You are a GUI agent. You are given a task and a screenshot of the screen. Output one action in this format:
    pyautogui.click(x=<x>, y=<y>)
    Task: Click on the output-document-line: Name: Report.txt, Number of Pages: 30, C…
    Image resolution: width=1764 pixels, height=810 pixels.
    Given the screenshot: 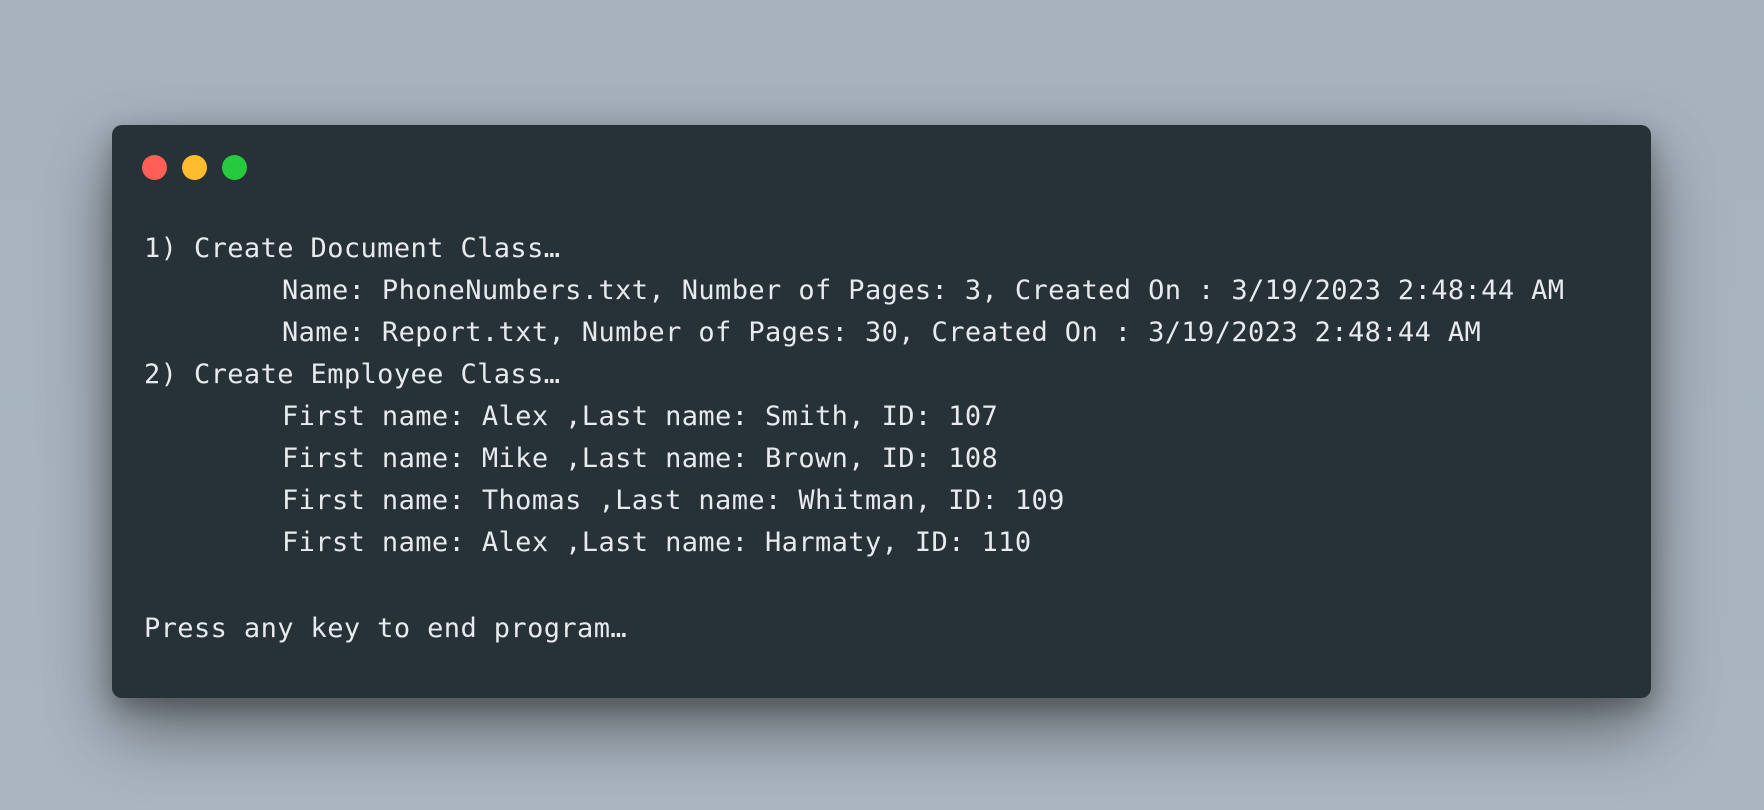 What is the action you would take?
    pyautogui.click(x=882, y=332)
    